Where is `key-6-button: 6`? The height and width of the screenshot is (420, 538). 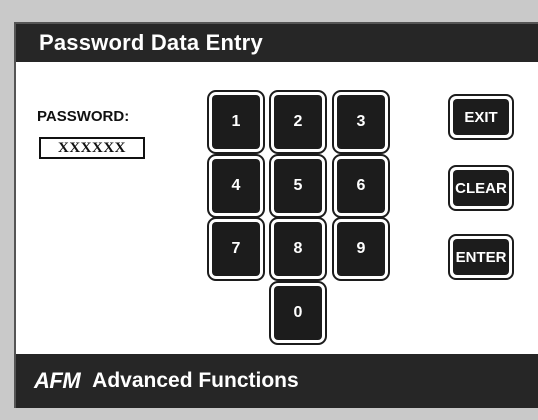 key-6-button: 6 is located at coordinates (361, 186).